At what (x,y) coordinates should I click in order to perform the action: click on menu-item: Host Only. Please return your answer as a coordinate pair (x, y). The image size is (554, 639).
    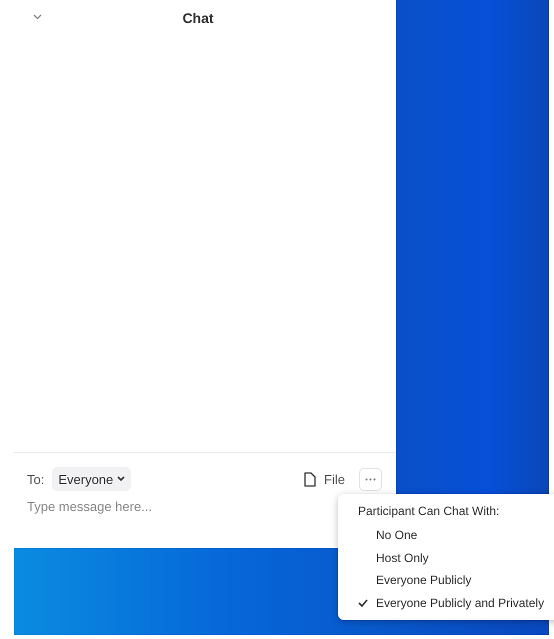
    Looking at the image, I should click on (402, 557).